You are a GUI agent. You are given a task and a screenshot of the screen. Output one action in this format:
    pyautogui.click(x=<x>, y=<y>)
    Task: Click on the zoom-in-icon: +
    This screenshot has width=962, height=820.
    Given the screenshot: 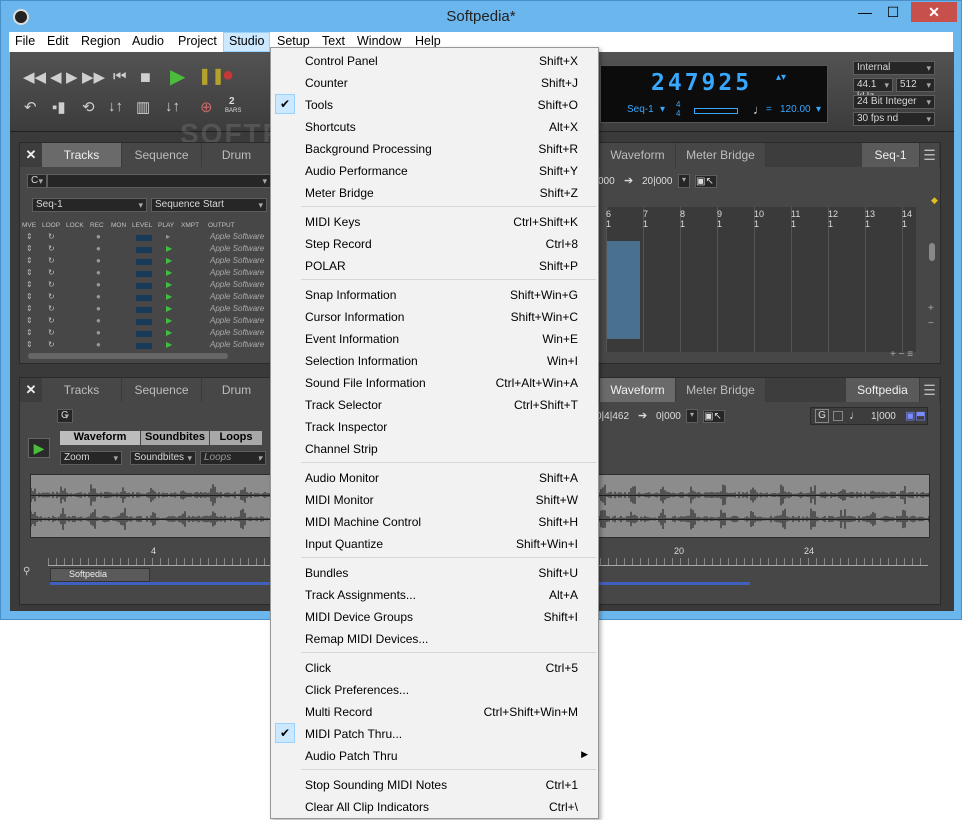 What is the action you would take?
    pyautogui.click(x=931, y=308)
    